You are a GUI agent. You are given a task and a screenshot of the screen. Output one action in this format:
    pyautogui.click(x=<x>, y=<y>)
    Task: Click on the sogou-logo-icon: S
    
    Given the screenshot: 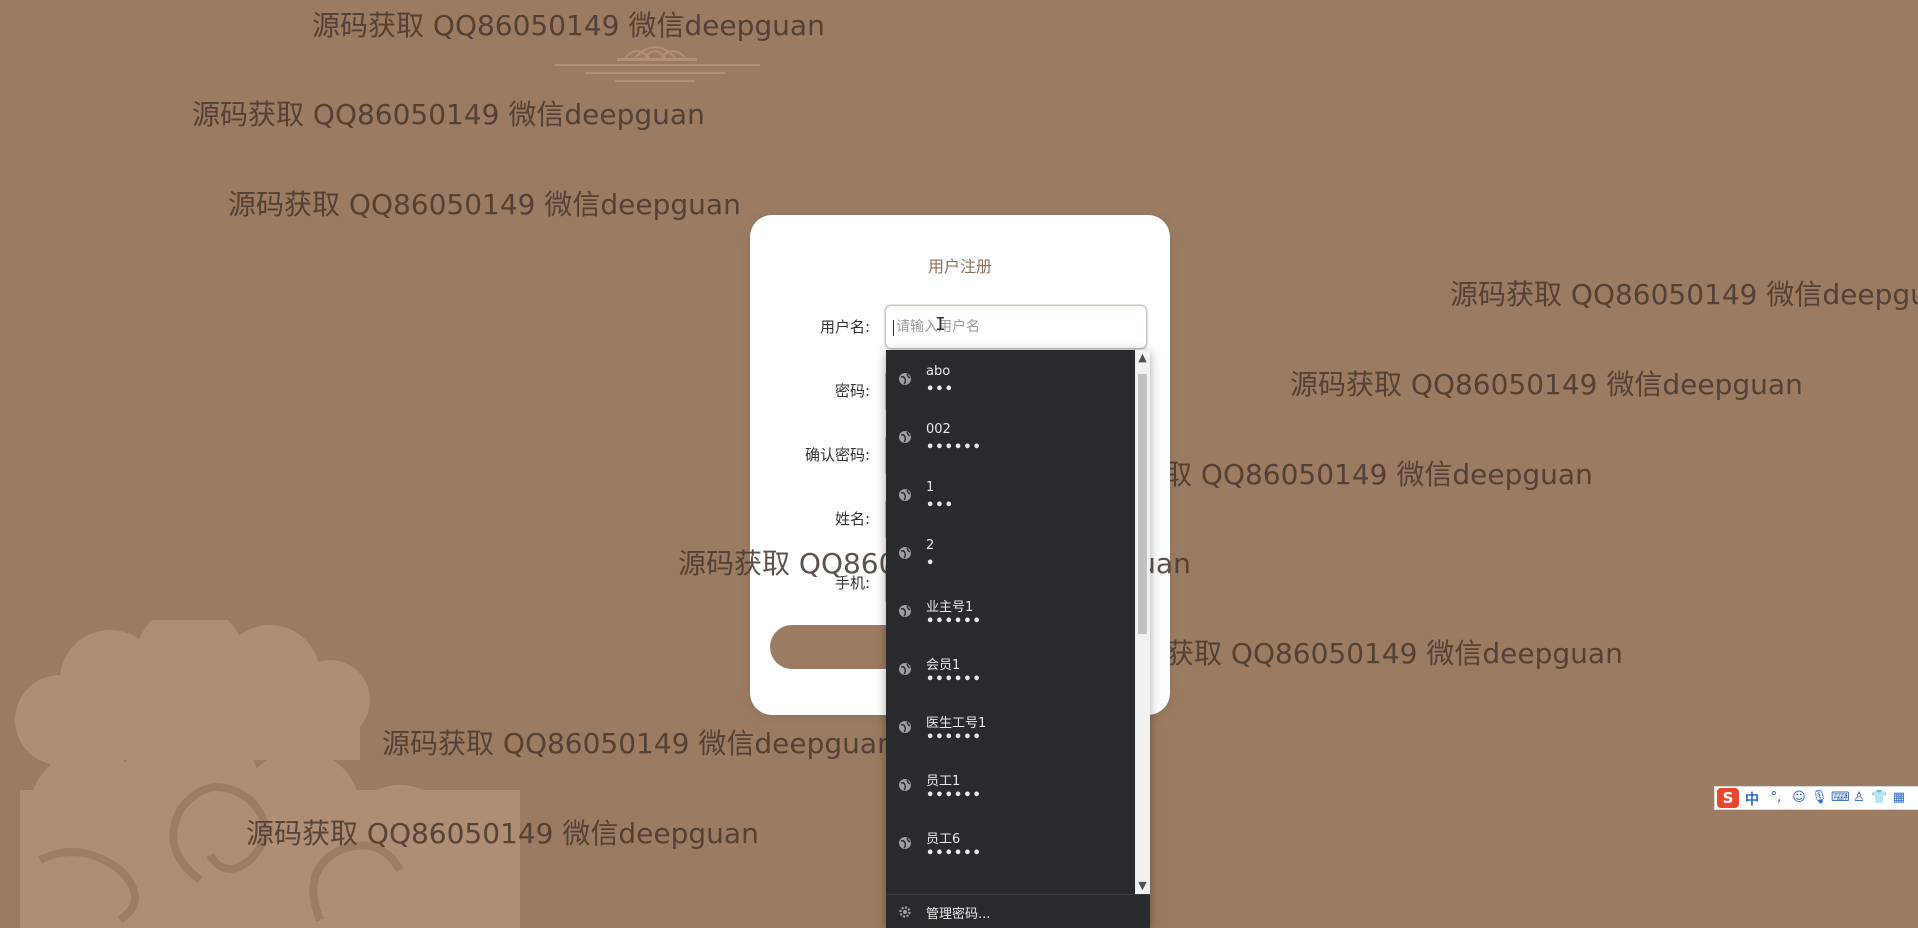 What is the action you would take?
    pyautogui.click(x=1728, y=798)
    